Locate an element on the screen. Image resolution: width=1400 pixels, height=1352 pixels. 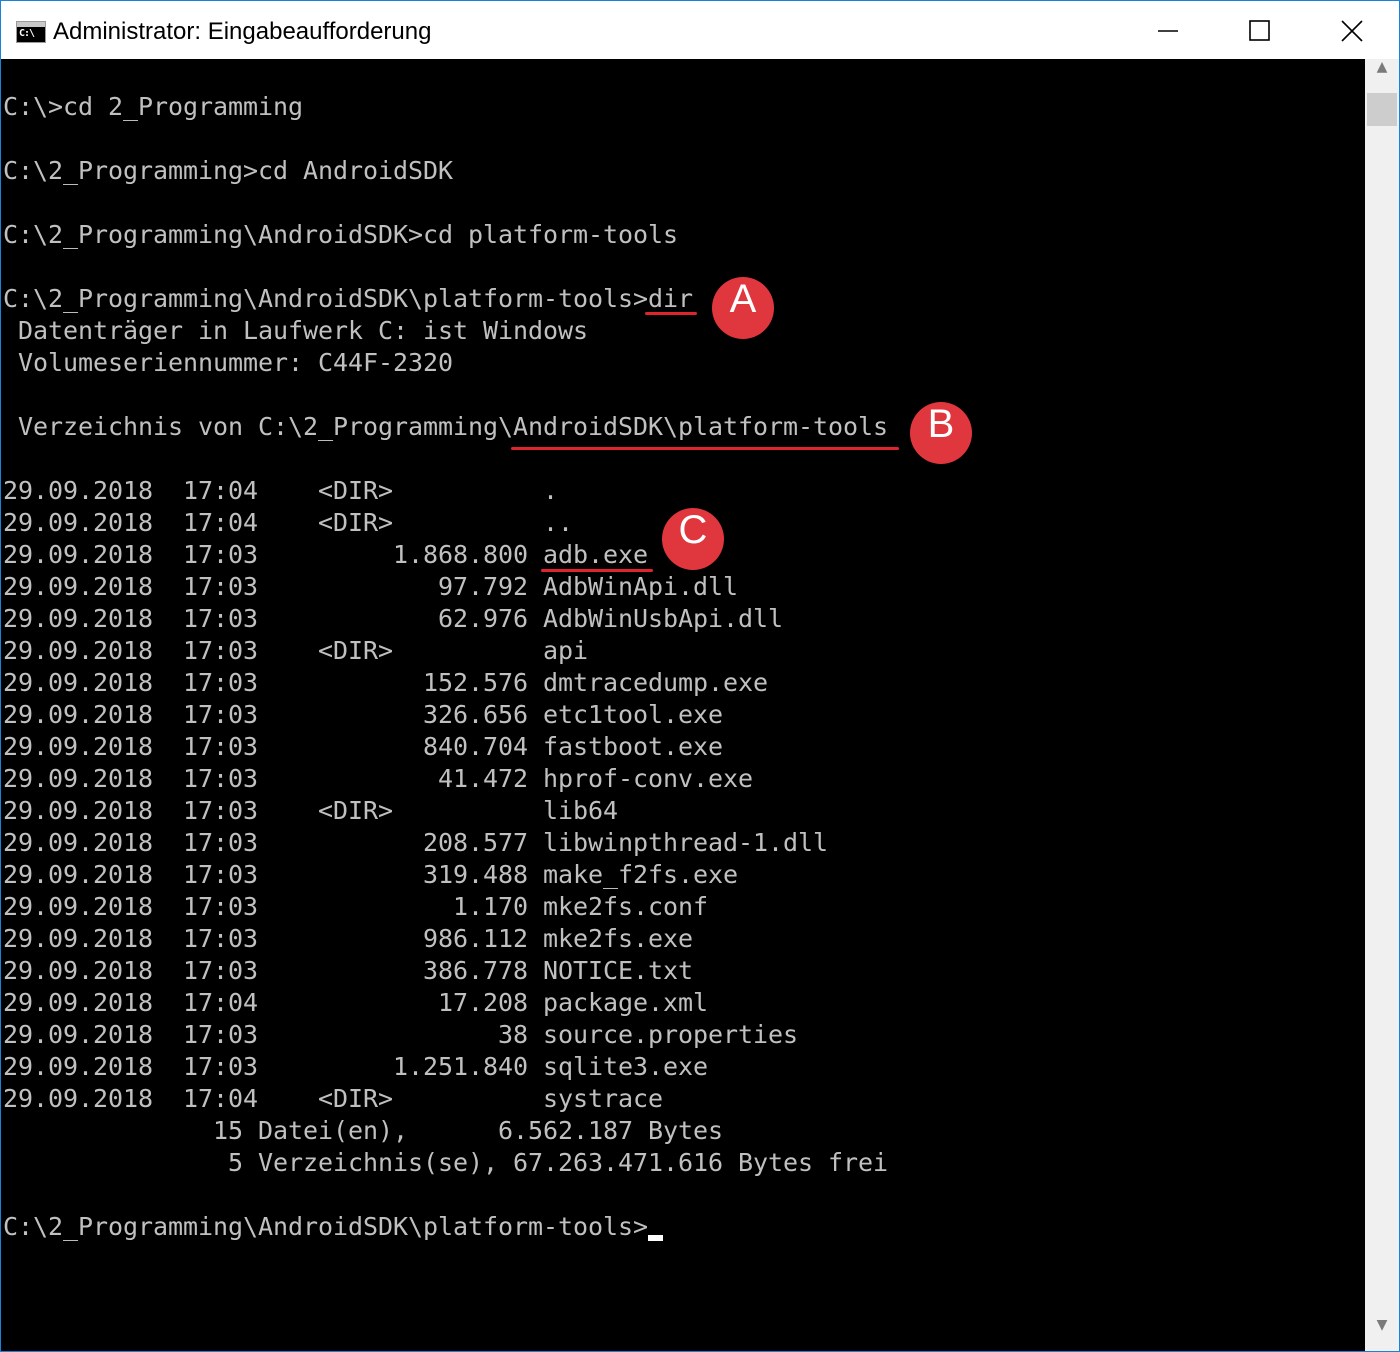
close-icon is located at coordinates (1352, 31).